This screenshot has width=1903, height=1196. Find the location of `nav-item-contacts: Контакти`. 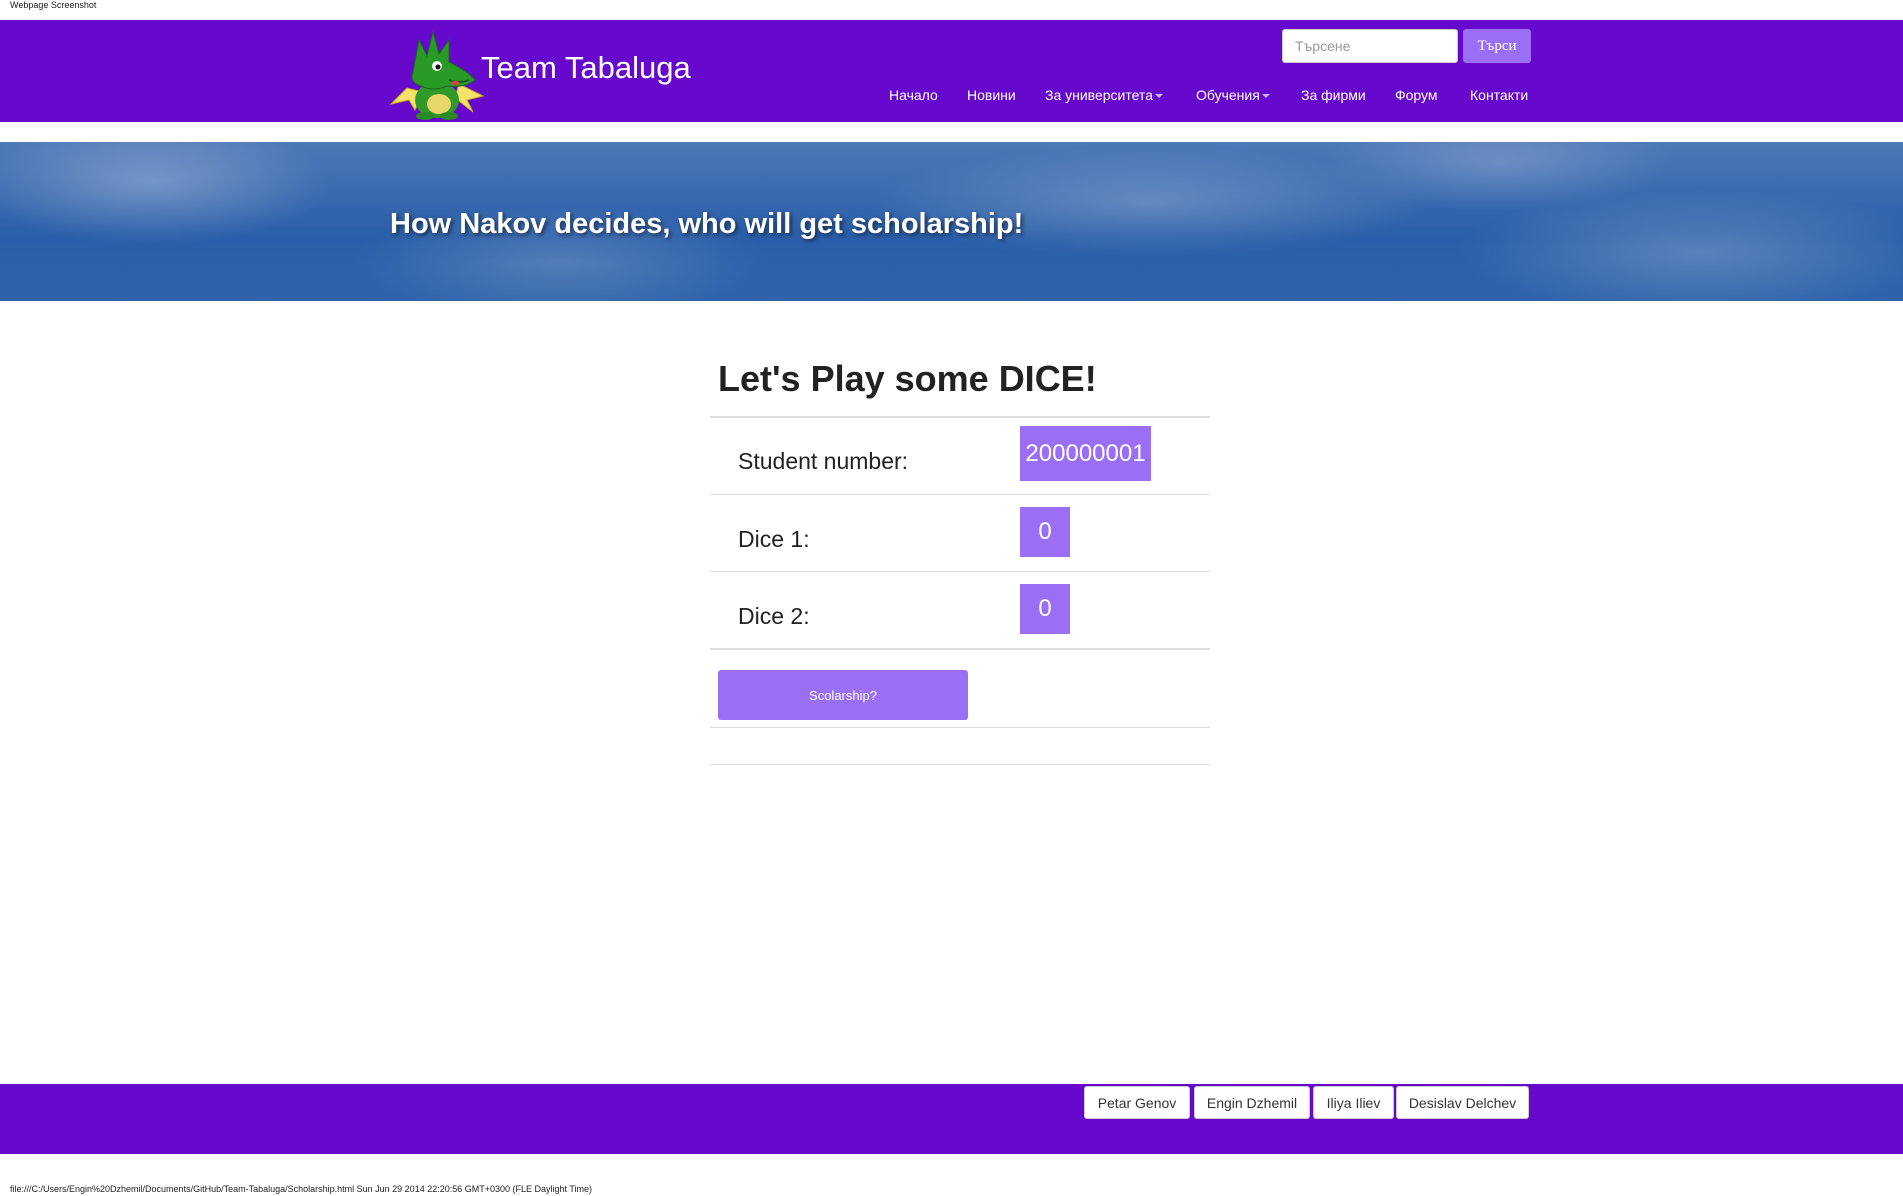

nav-item-contacts: Контакти is located at coordinates (1499, 95).